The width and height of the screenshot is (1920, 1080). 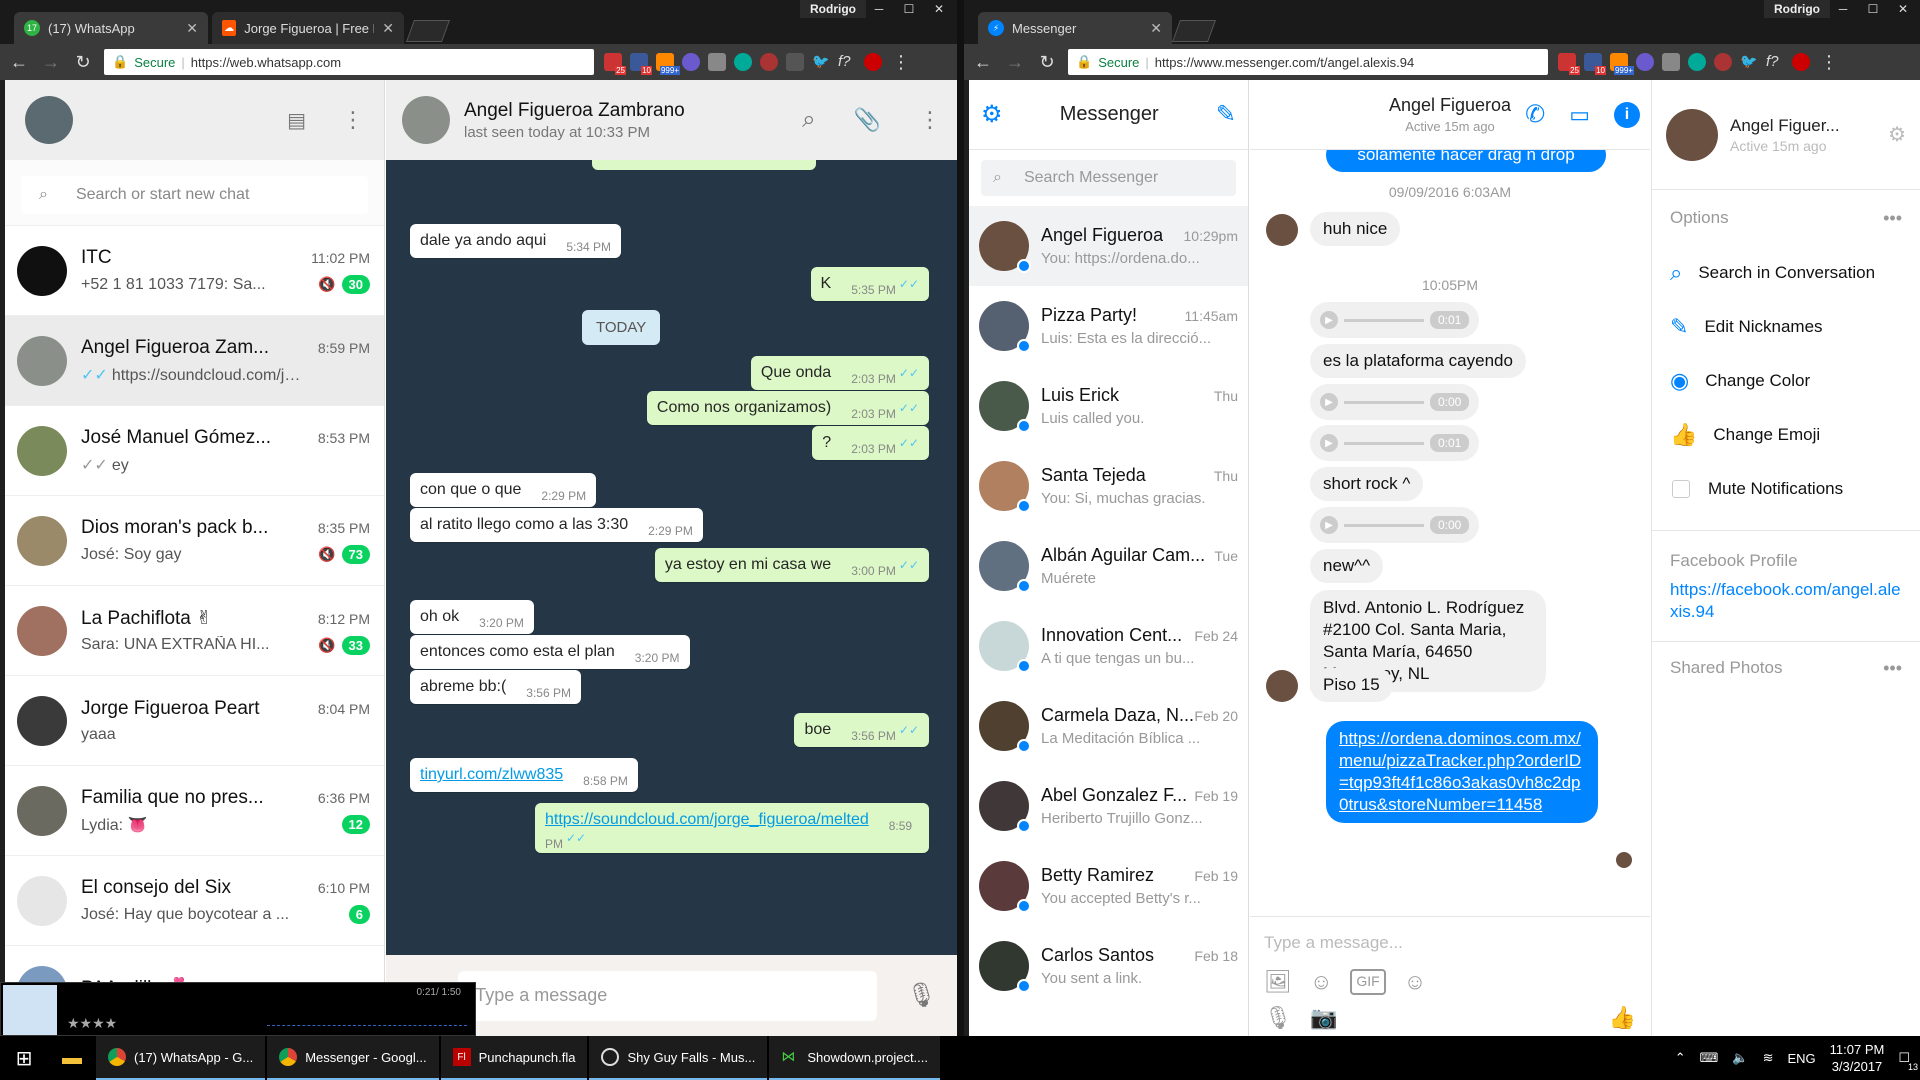 What do you see at coordinates (847, 62) in the screenshot?
I see `formula-extension-icon: f?` at bounding box center [847, 62].